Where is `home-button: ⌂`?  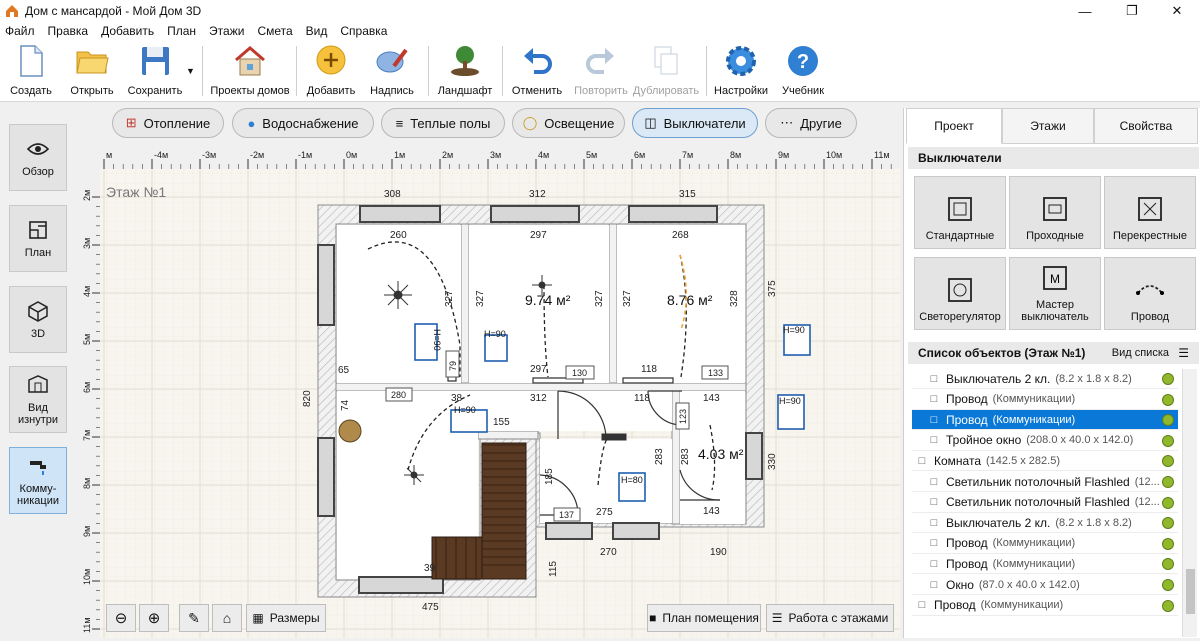
home-button: ⌂ is located at coordinates (227, 618).